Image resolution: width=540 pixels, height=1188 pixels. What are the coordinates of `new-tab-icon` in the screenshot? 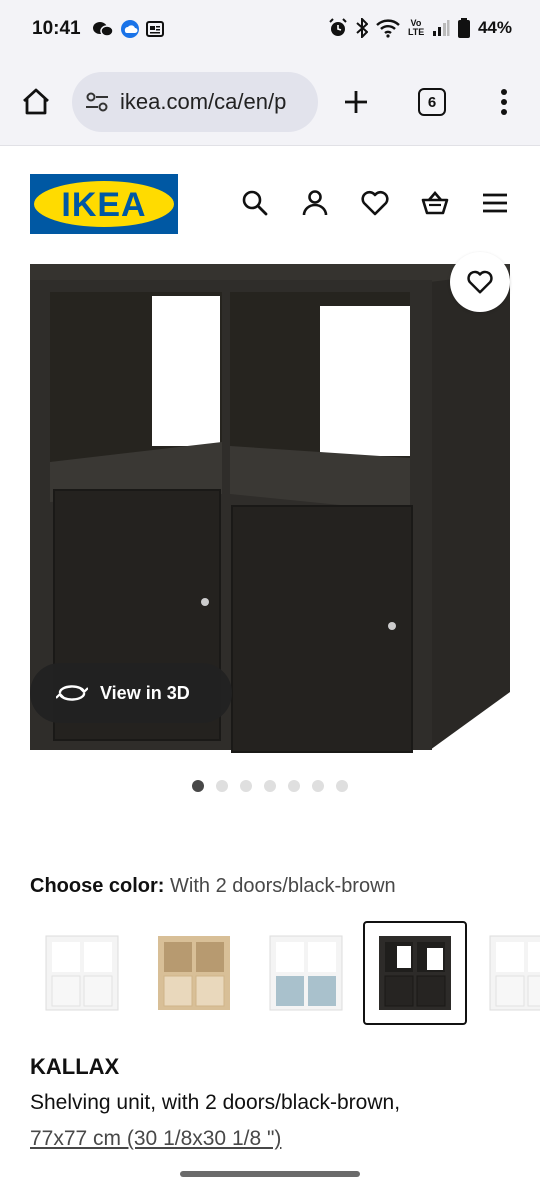 It's located at (356, 102).